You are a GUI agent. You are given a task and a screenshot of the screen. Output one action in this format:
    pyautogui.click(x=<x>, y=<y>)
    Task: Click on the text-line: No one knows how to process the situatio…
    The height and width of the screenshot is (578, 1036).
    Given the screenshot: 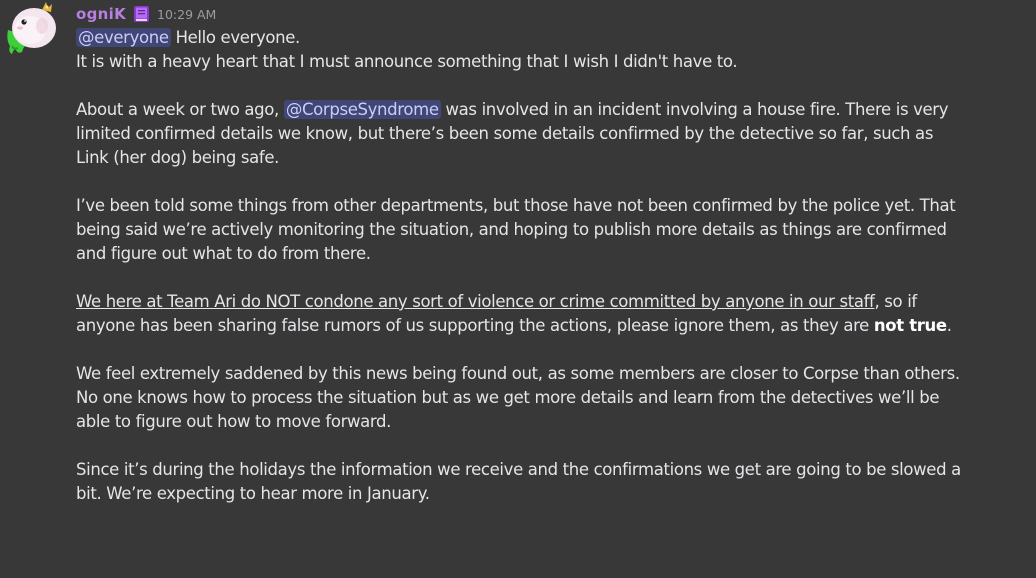 What is the action you would take?
    pyautogui.click(x=508, y=397)
    